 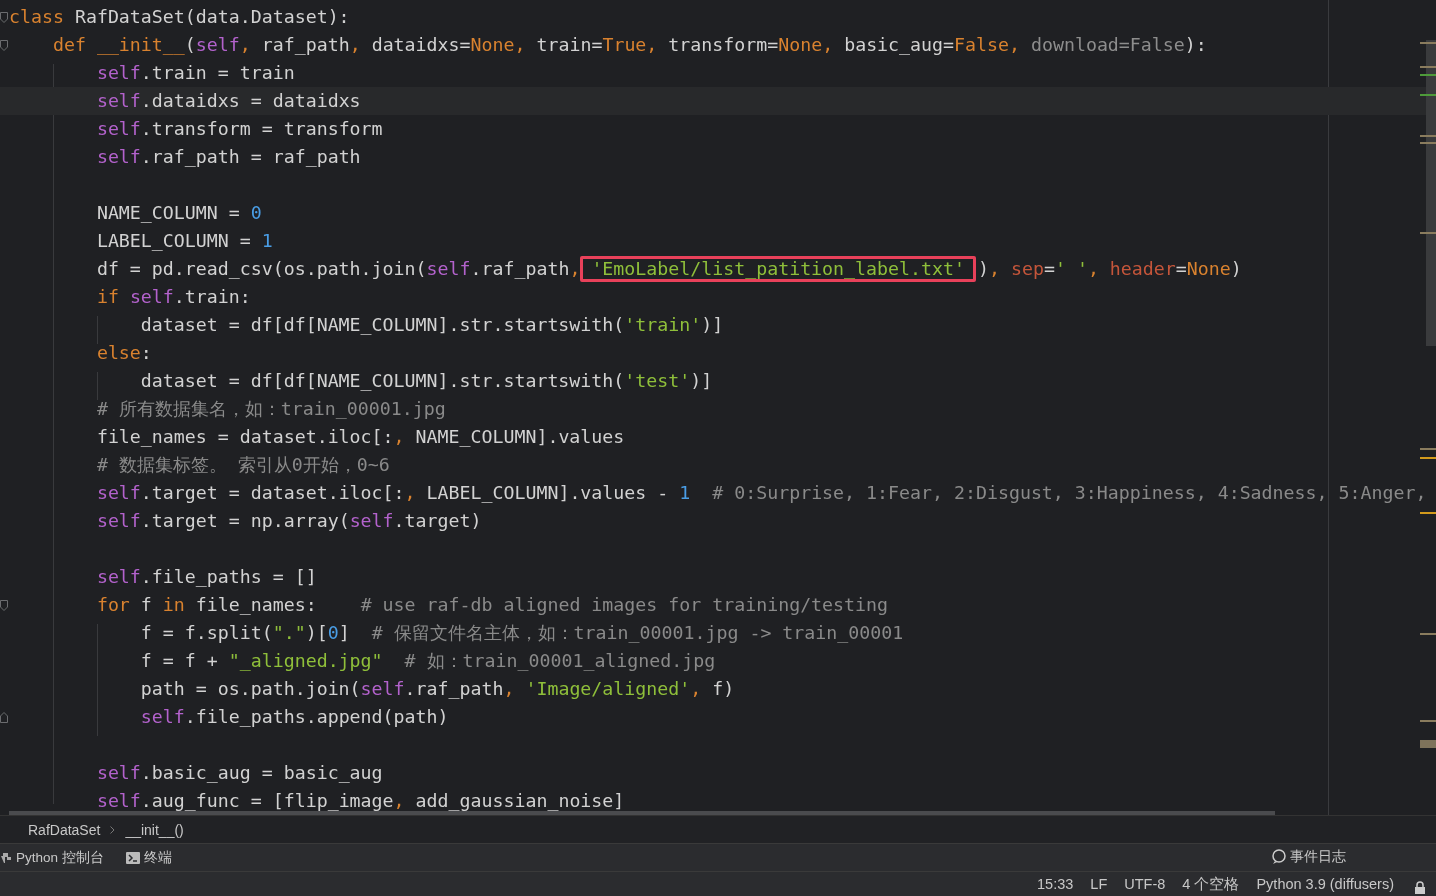 I want to click on code-line: self.dataidxs = dataidxs, so click(x=228, y=101).